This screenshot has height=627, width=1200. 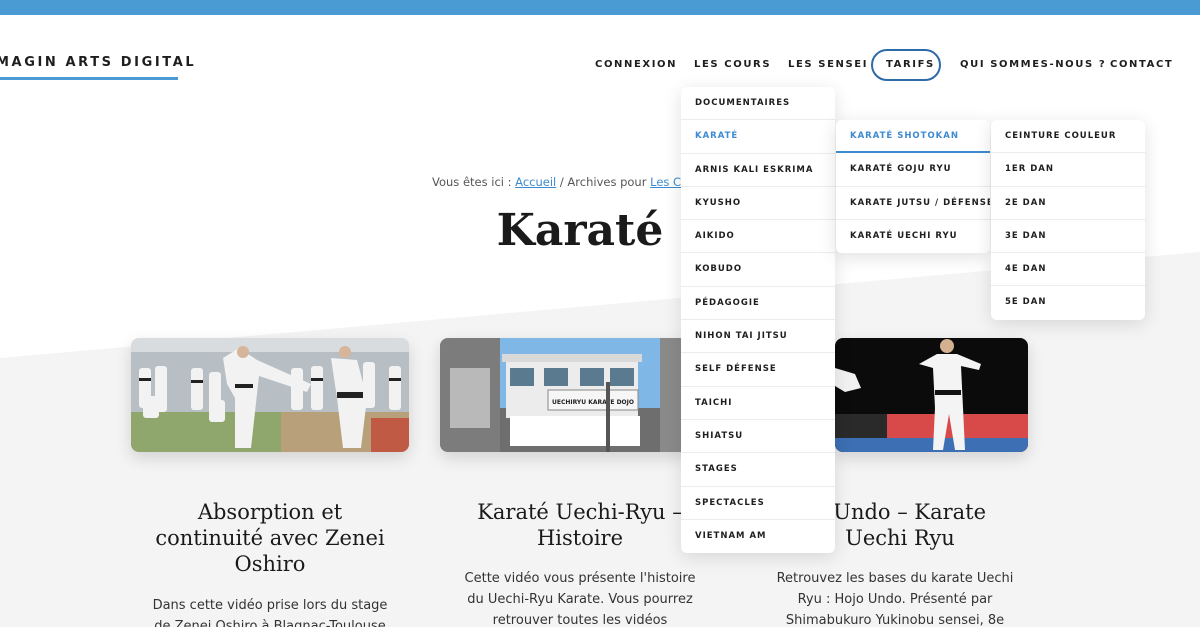 What do you see at coordinates (603, 182) in the screenshot?
I see `breadcrumb-separator: / Archives pour` at bounding box center [603, 182].